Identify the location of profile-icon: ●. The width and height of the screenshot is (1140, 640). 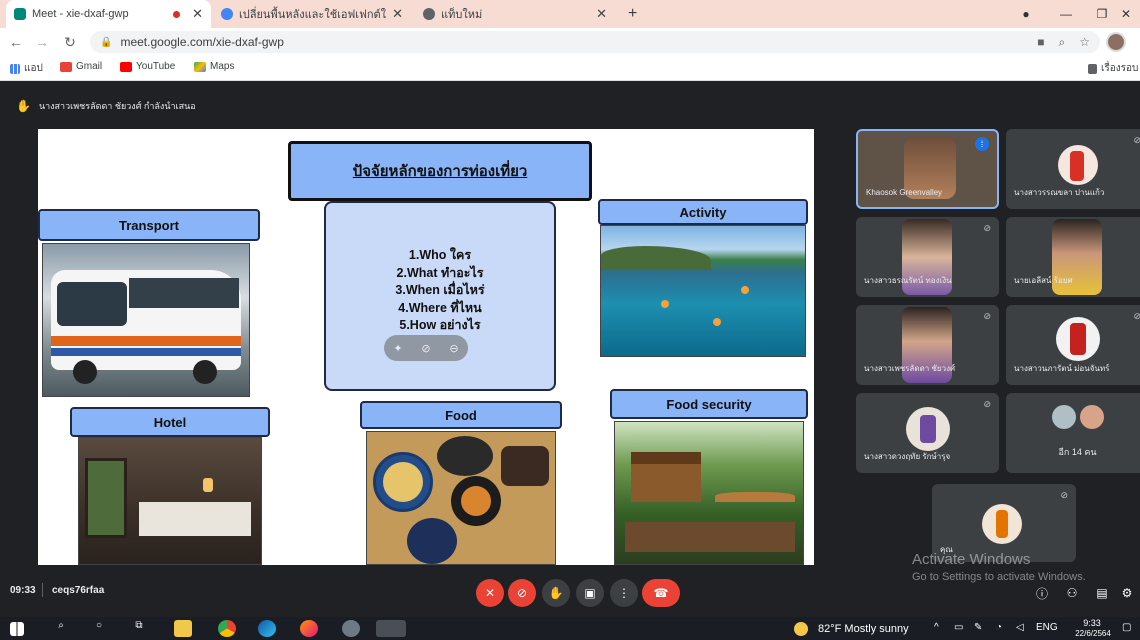
(1026, 14).